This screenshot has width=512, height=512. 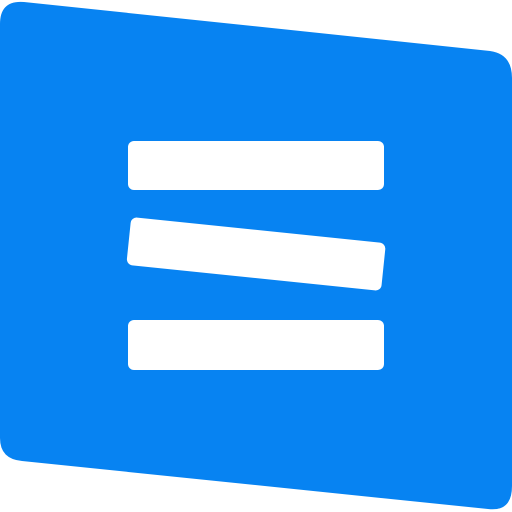 I want to click on logo-bar-top, so click(x=256, y=165).